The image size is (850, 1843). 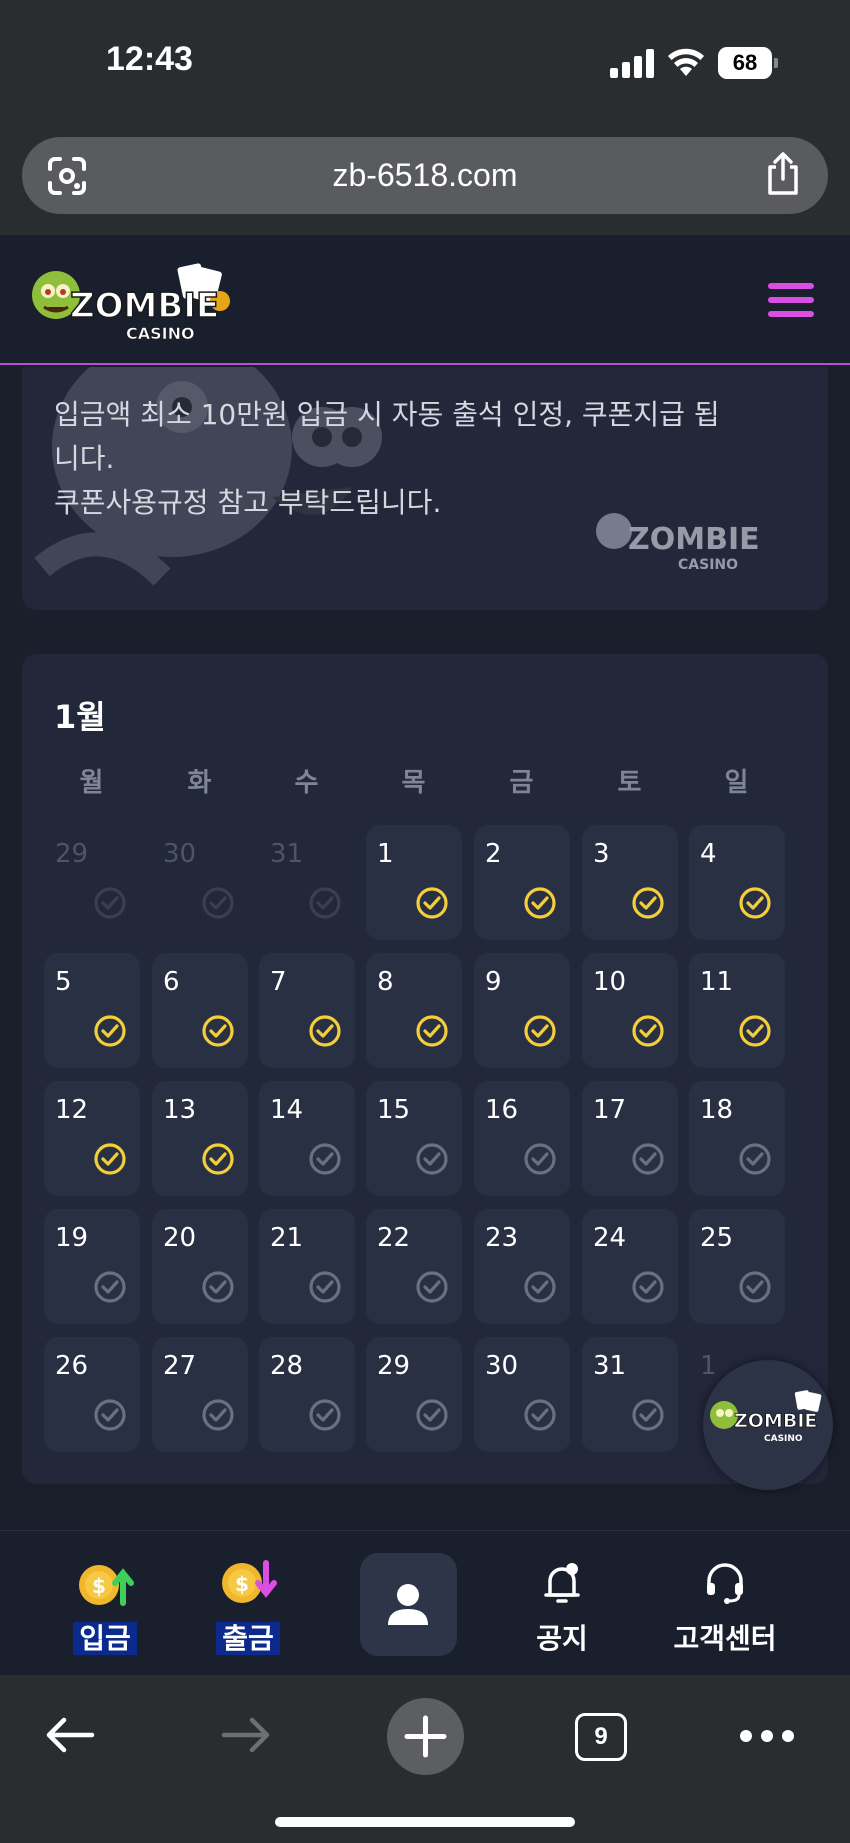 What do you see at coordinates (200, 1266) in the screenshot?
I see `calendar-day: 20` at bounding box center [200, 1266].